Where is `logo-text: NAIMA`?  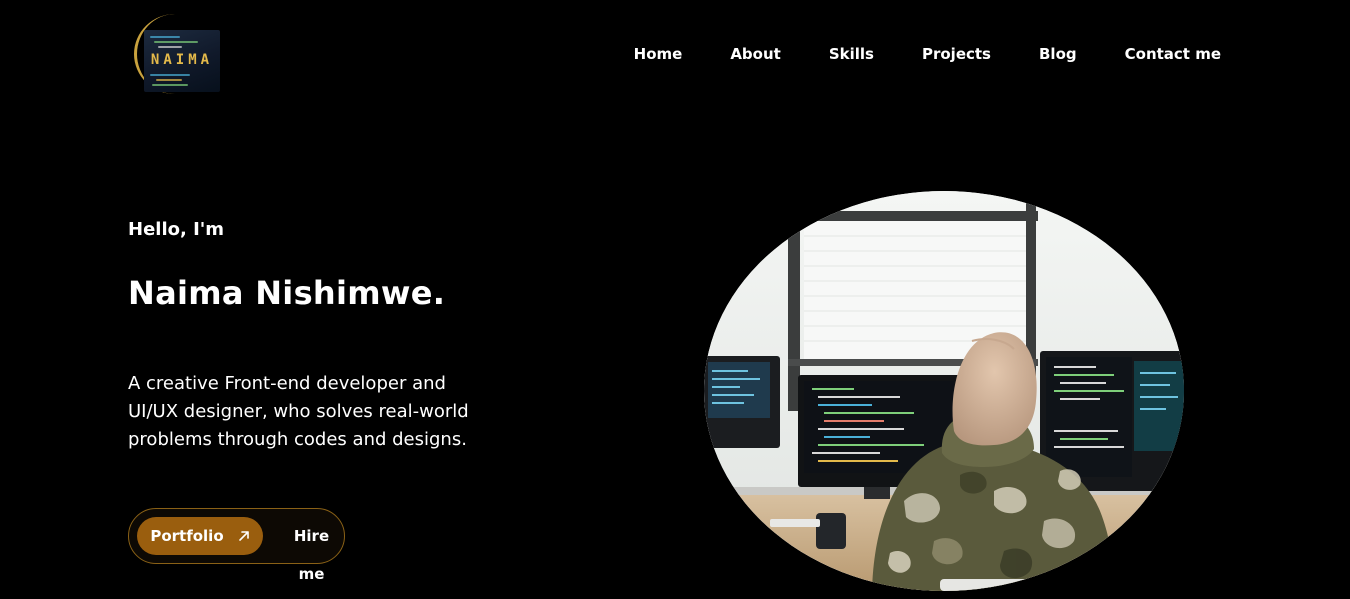
logo-text: NAIMA is located at coordinates (182, 60).